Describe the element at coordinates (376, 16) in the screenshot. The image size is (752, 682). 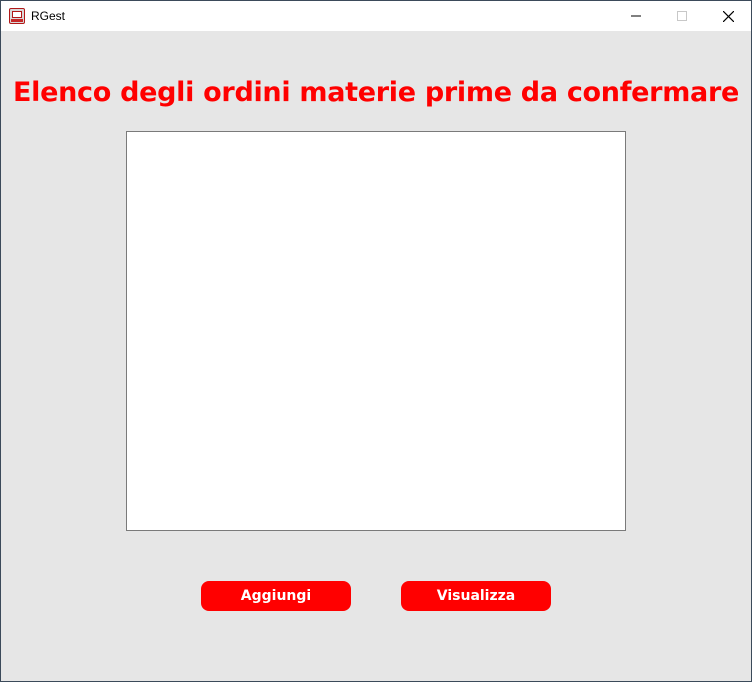
I see `title-bar: RGest` at that location.